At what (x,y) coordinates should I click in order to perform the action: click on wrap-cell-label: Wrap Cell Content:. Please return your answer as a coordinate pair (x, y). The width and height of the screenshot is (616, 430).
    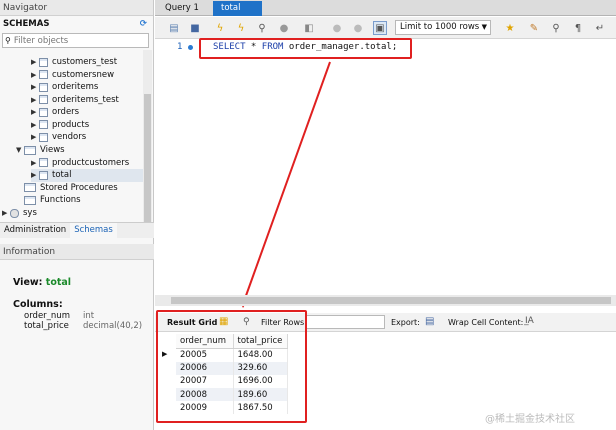
    Looking at the image, I should click on (486, 322).